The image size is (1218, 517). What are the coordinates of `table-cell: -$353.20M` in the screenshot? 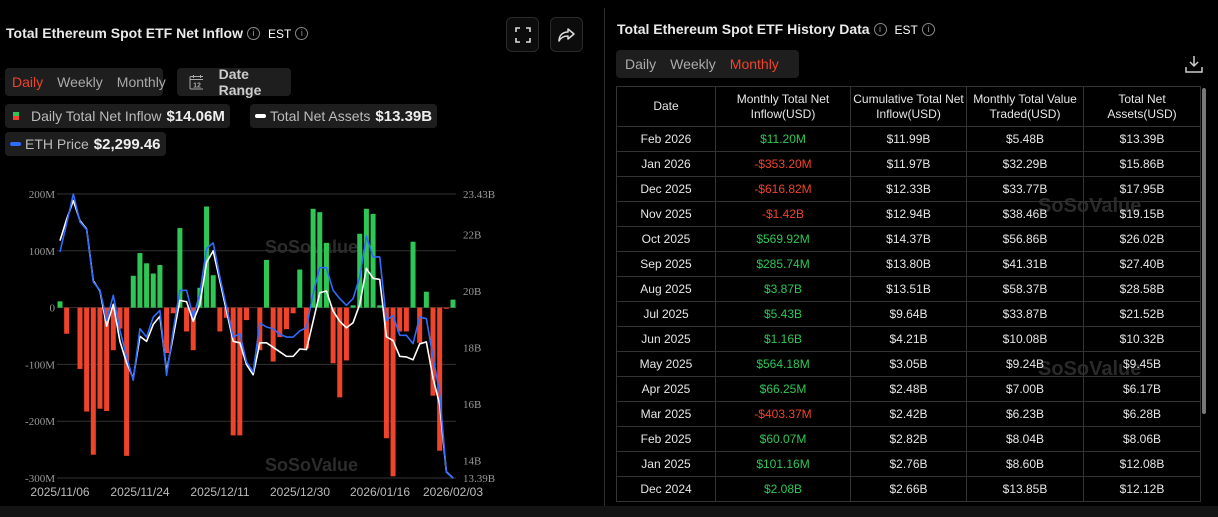 It's located at (783, 164).